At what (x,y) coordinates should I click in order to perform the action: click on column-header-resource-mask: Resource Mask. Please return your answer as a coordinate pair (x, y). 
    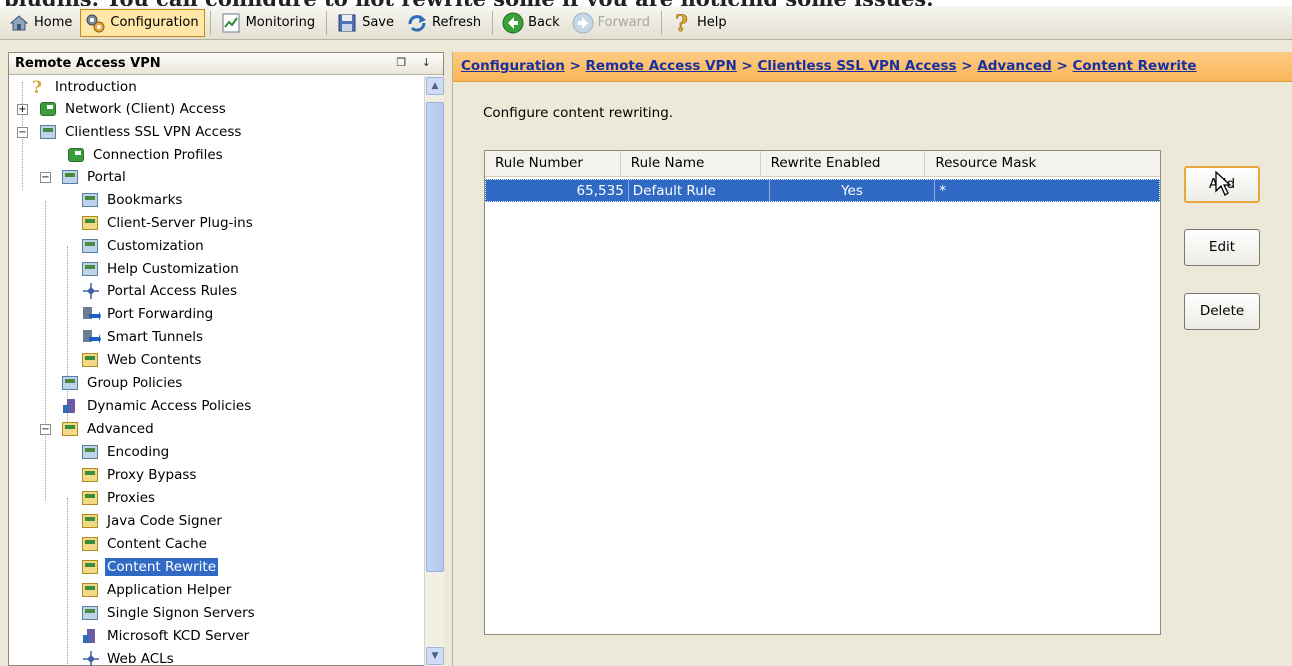
    Looking at the image, I should click on (1042, 163).